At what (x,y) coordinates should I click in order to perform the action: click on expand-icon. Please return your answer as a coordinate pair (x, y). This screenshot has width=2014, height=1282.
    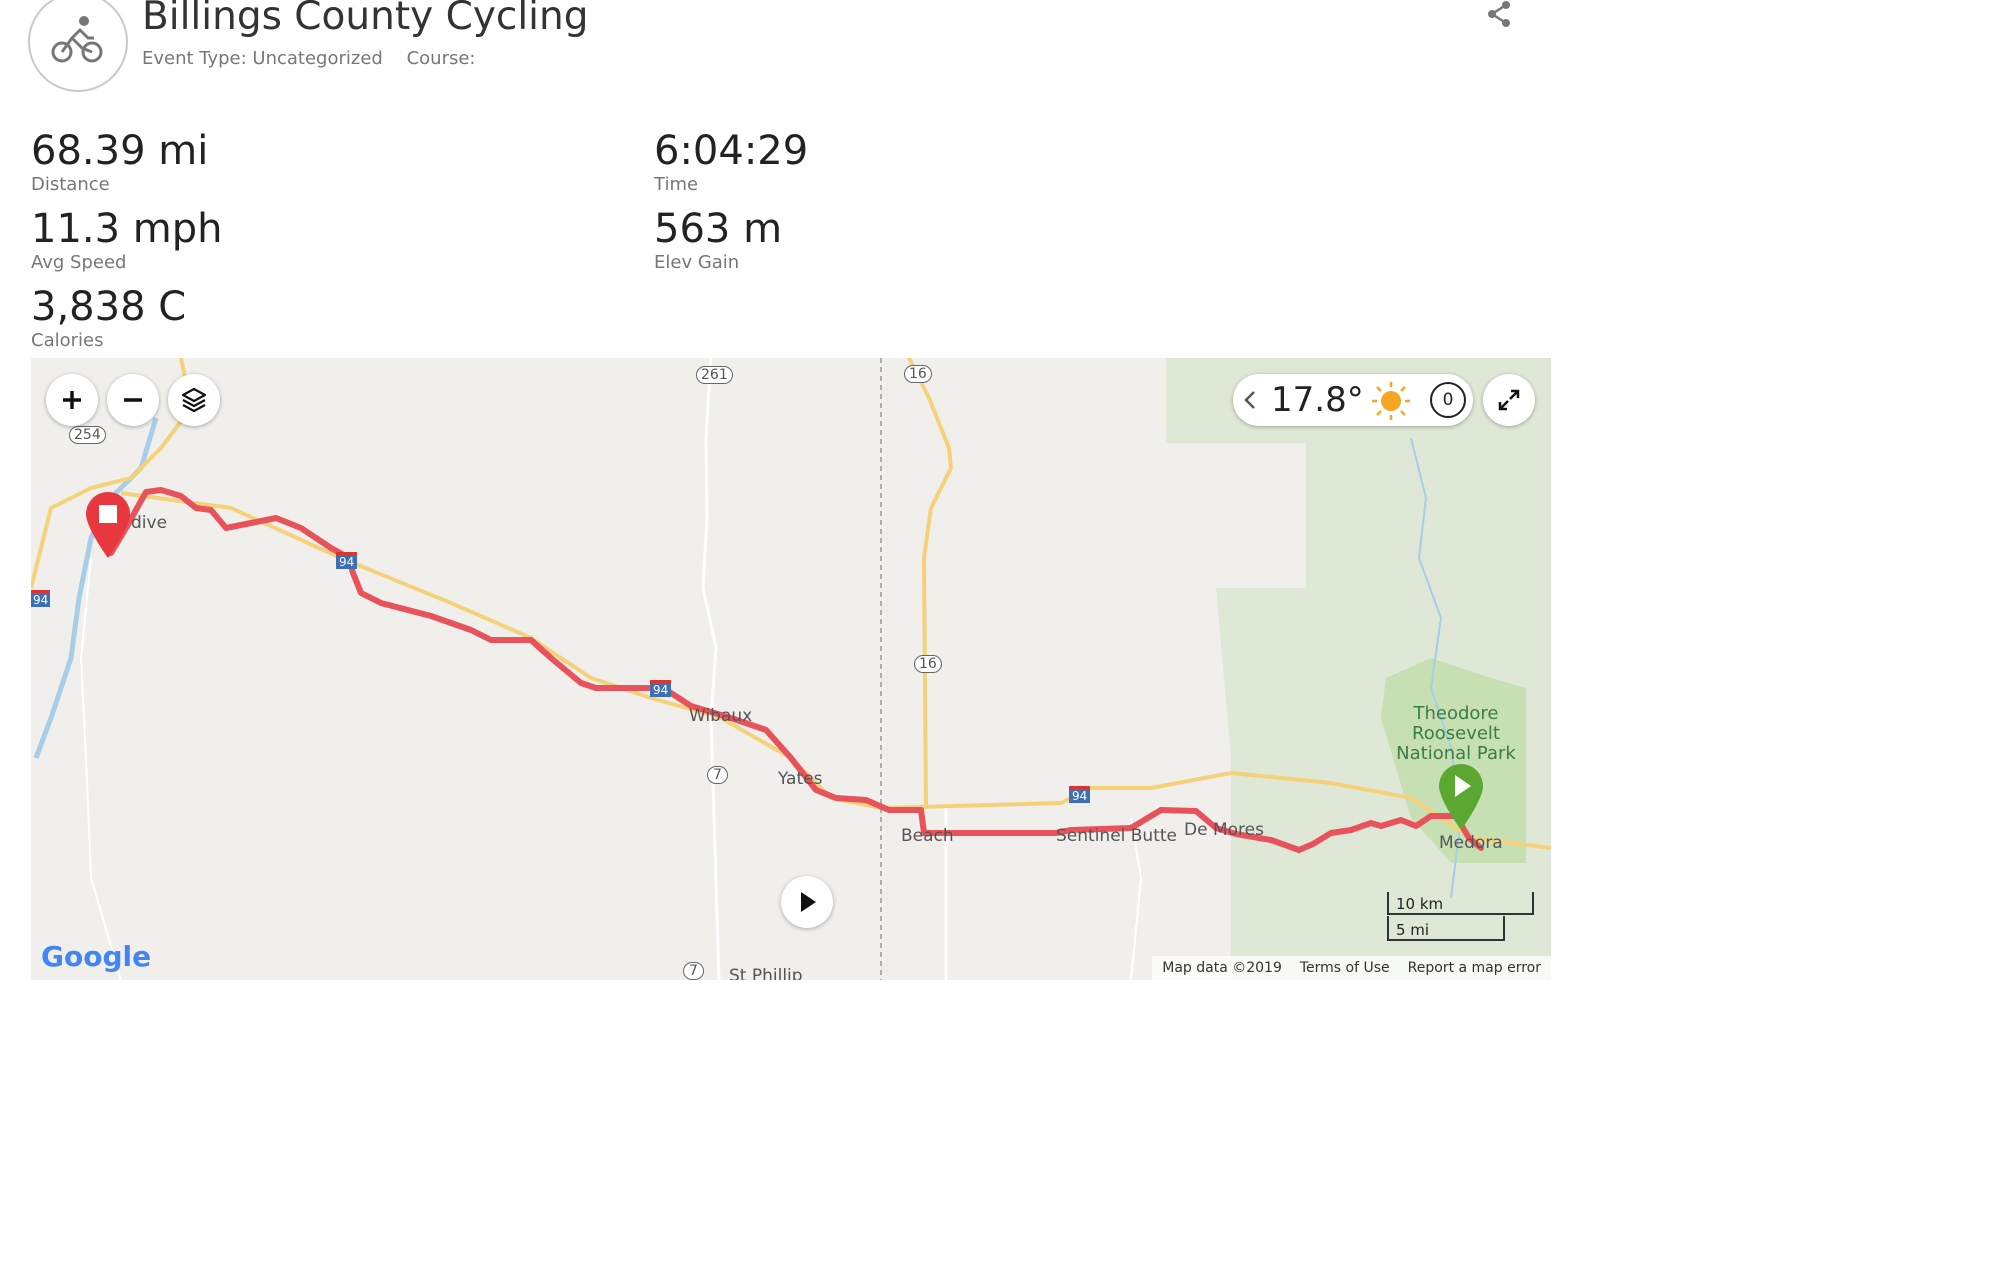
    Looking at the image, I should click on (1509, 400).